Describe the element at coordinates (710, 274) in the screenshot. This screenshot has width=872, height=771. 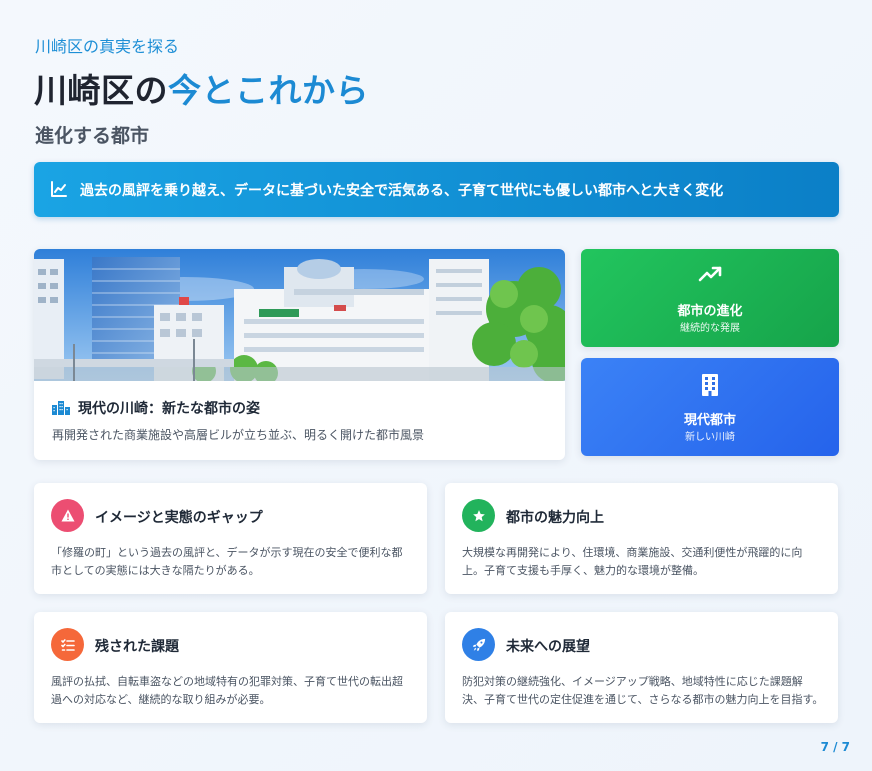
I see `trending-up-icon` at that location.